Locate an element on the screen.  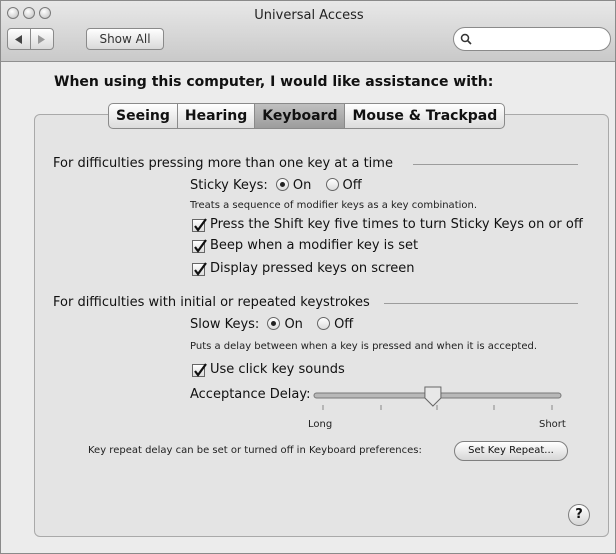
back-button is located at coordinates (19, 39).